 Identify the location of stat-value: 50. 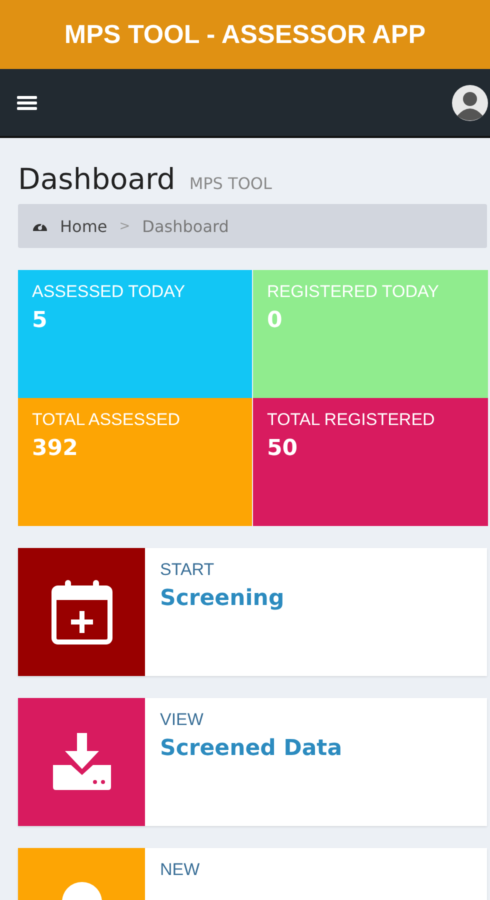
(283, 448).